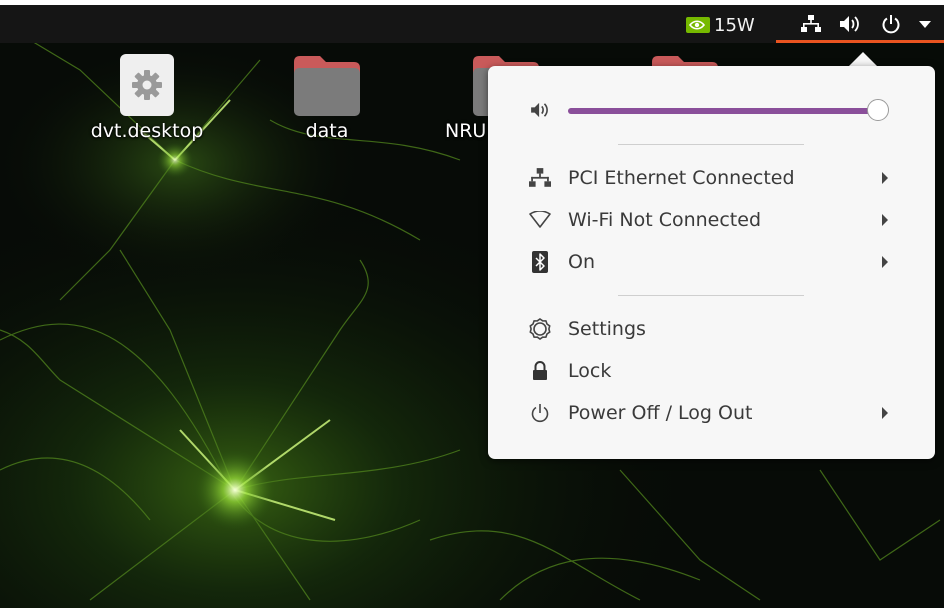 The height and width of the screenshot is (608, 944). I want to click on volume-slider, so click(728, 110).